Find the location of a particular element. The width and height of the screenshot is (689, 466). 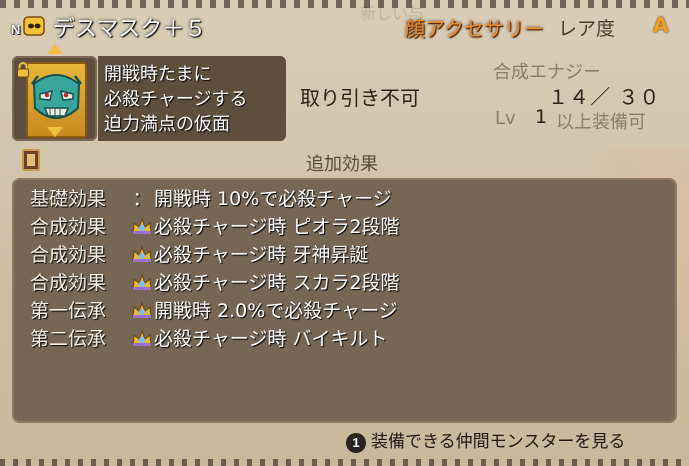

effect-row: 第一伝承 開戦時 2.0%で必殺チャージ is located at coordinates (214, 309).